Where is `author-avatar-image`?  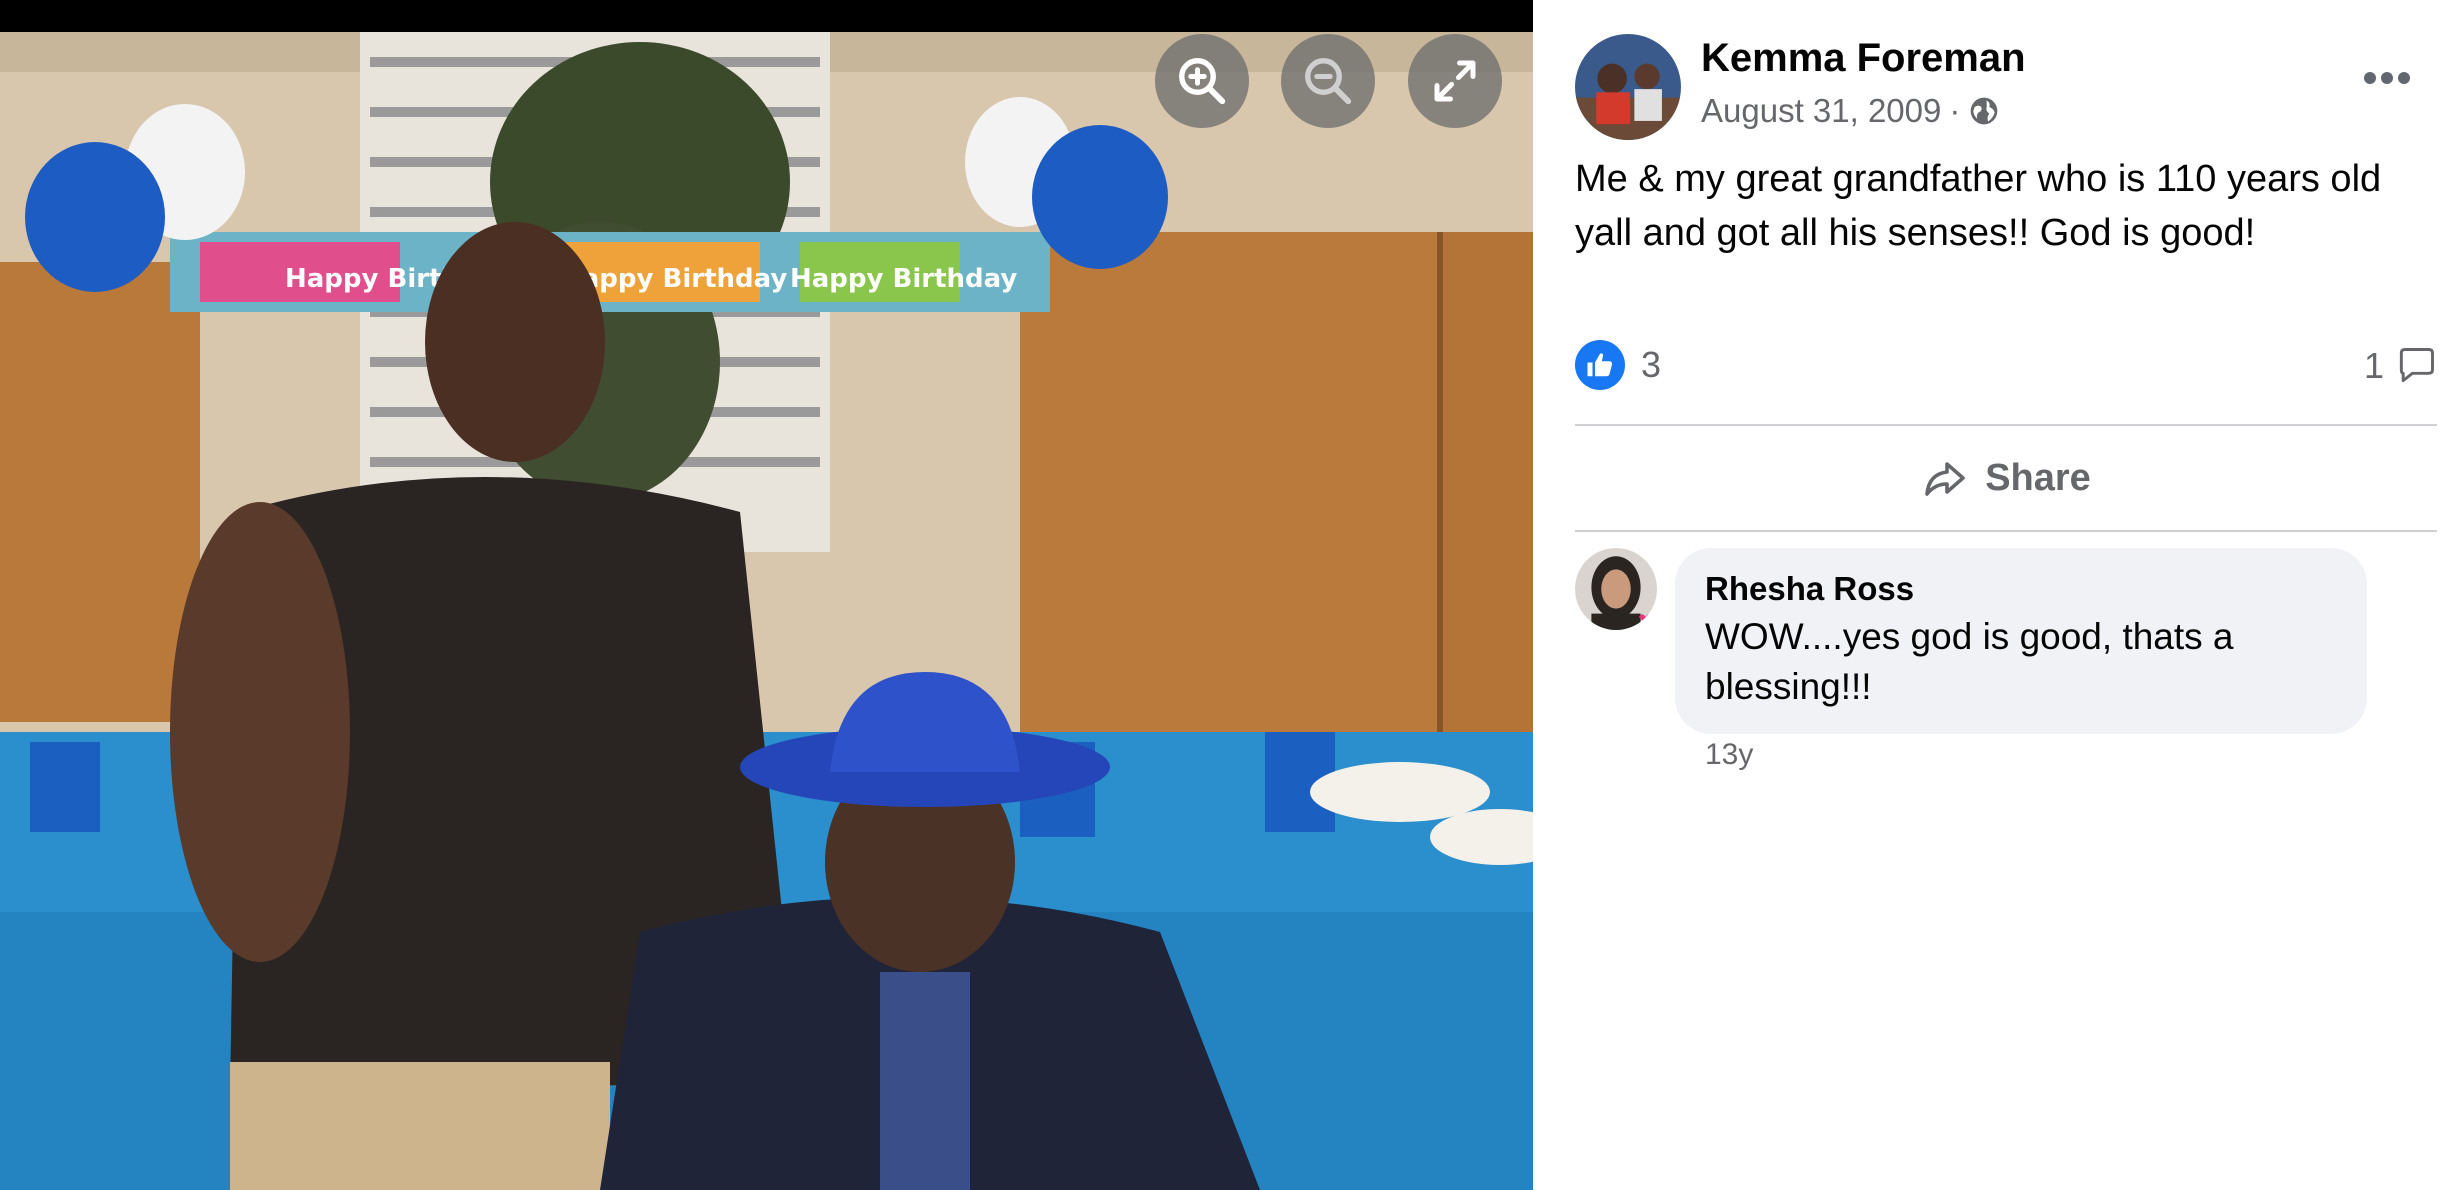
author-avatar-image is located at coordinates (1628, 87).